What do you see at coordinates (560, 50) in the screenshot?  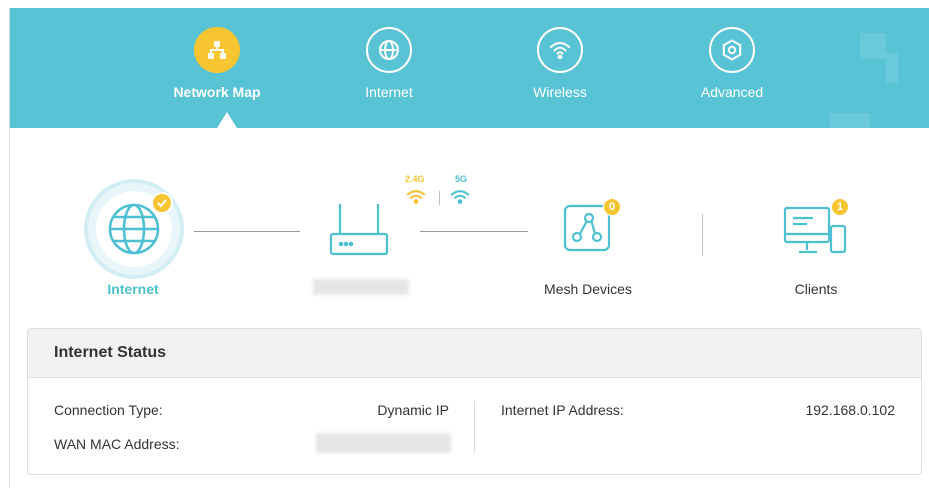 I see `wifi-icon` at bounding box center [560, 50].